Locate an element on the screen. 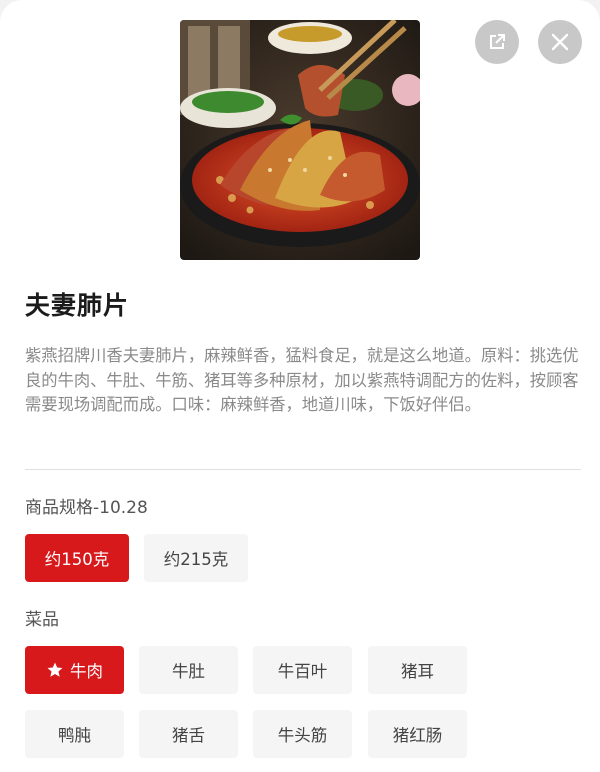  divider is located at coordinates (303, 469).